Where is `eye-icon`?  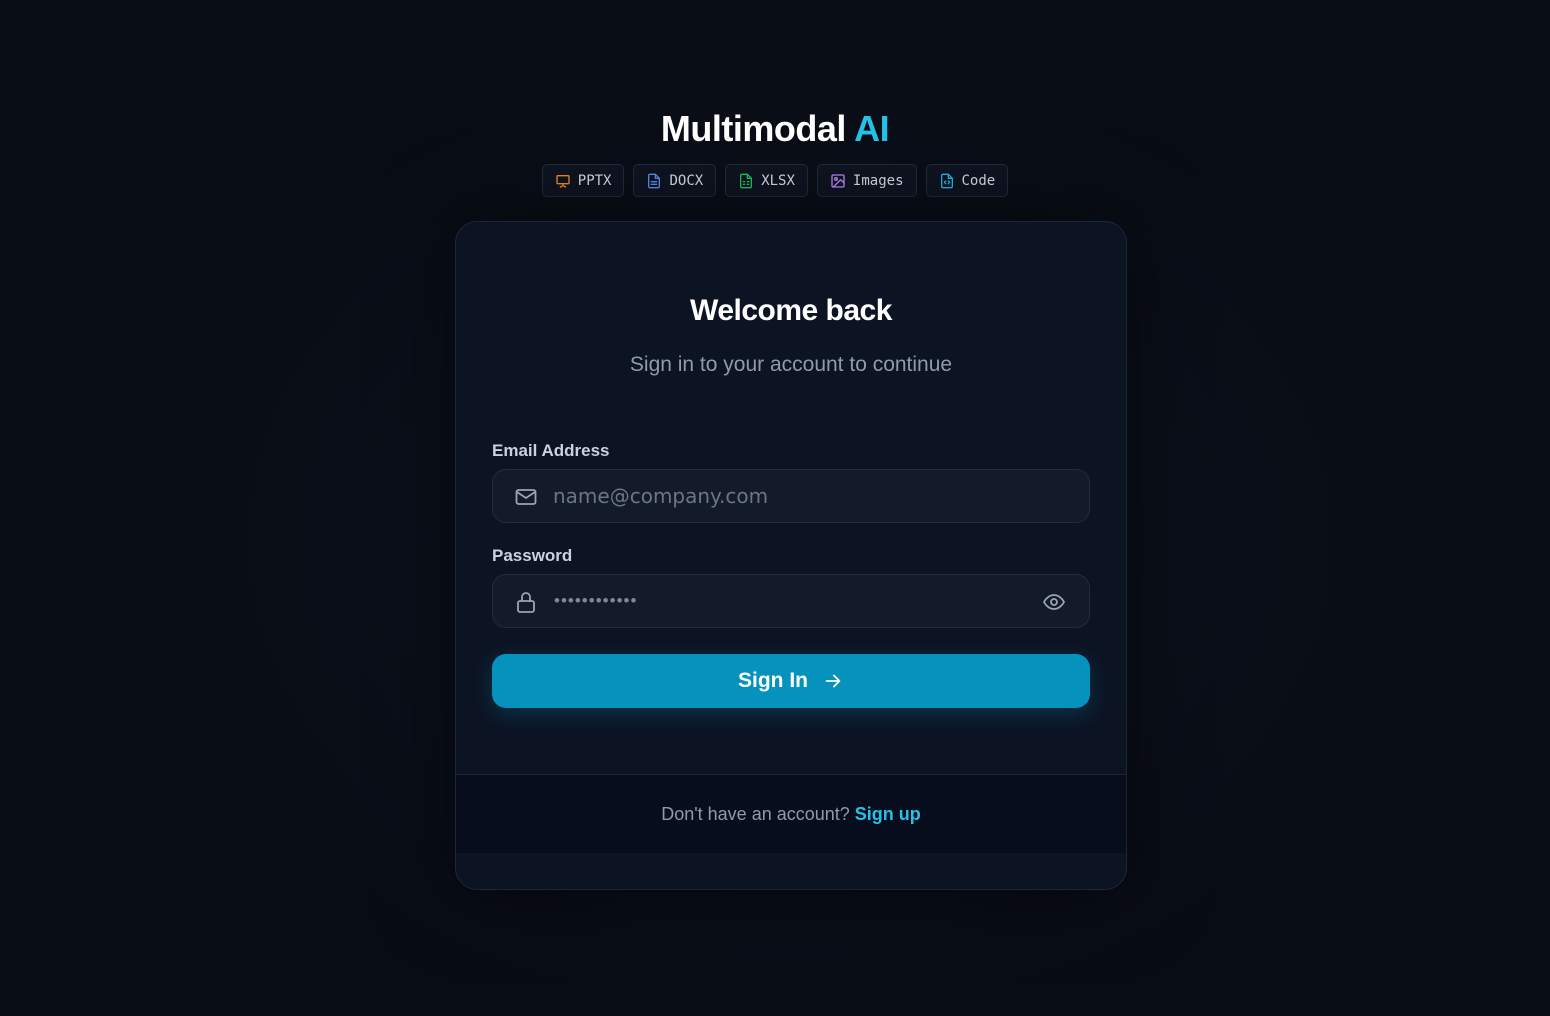
eye-icon is located at coordinates (1054, 602).